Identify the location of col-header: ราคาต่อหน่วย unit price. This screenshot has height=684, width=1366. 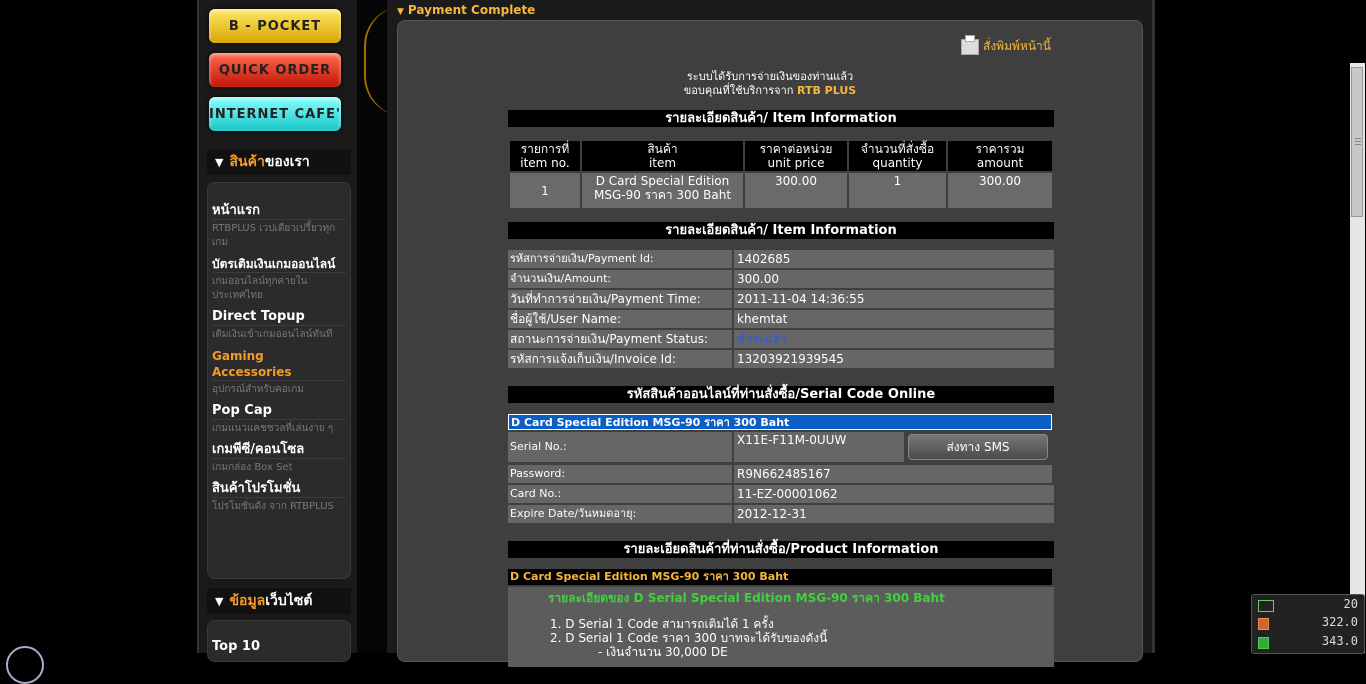
(796, 156).